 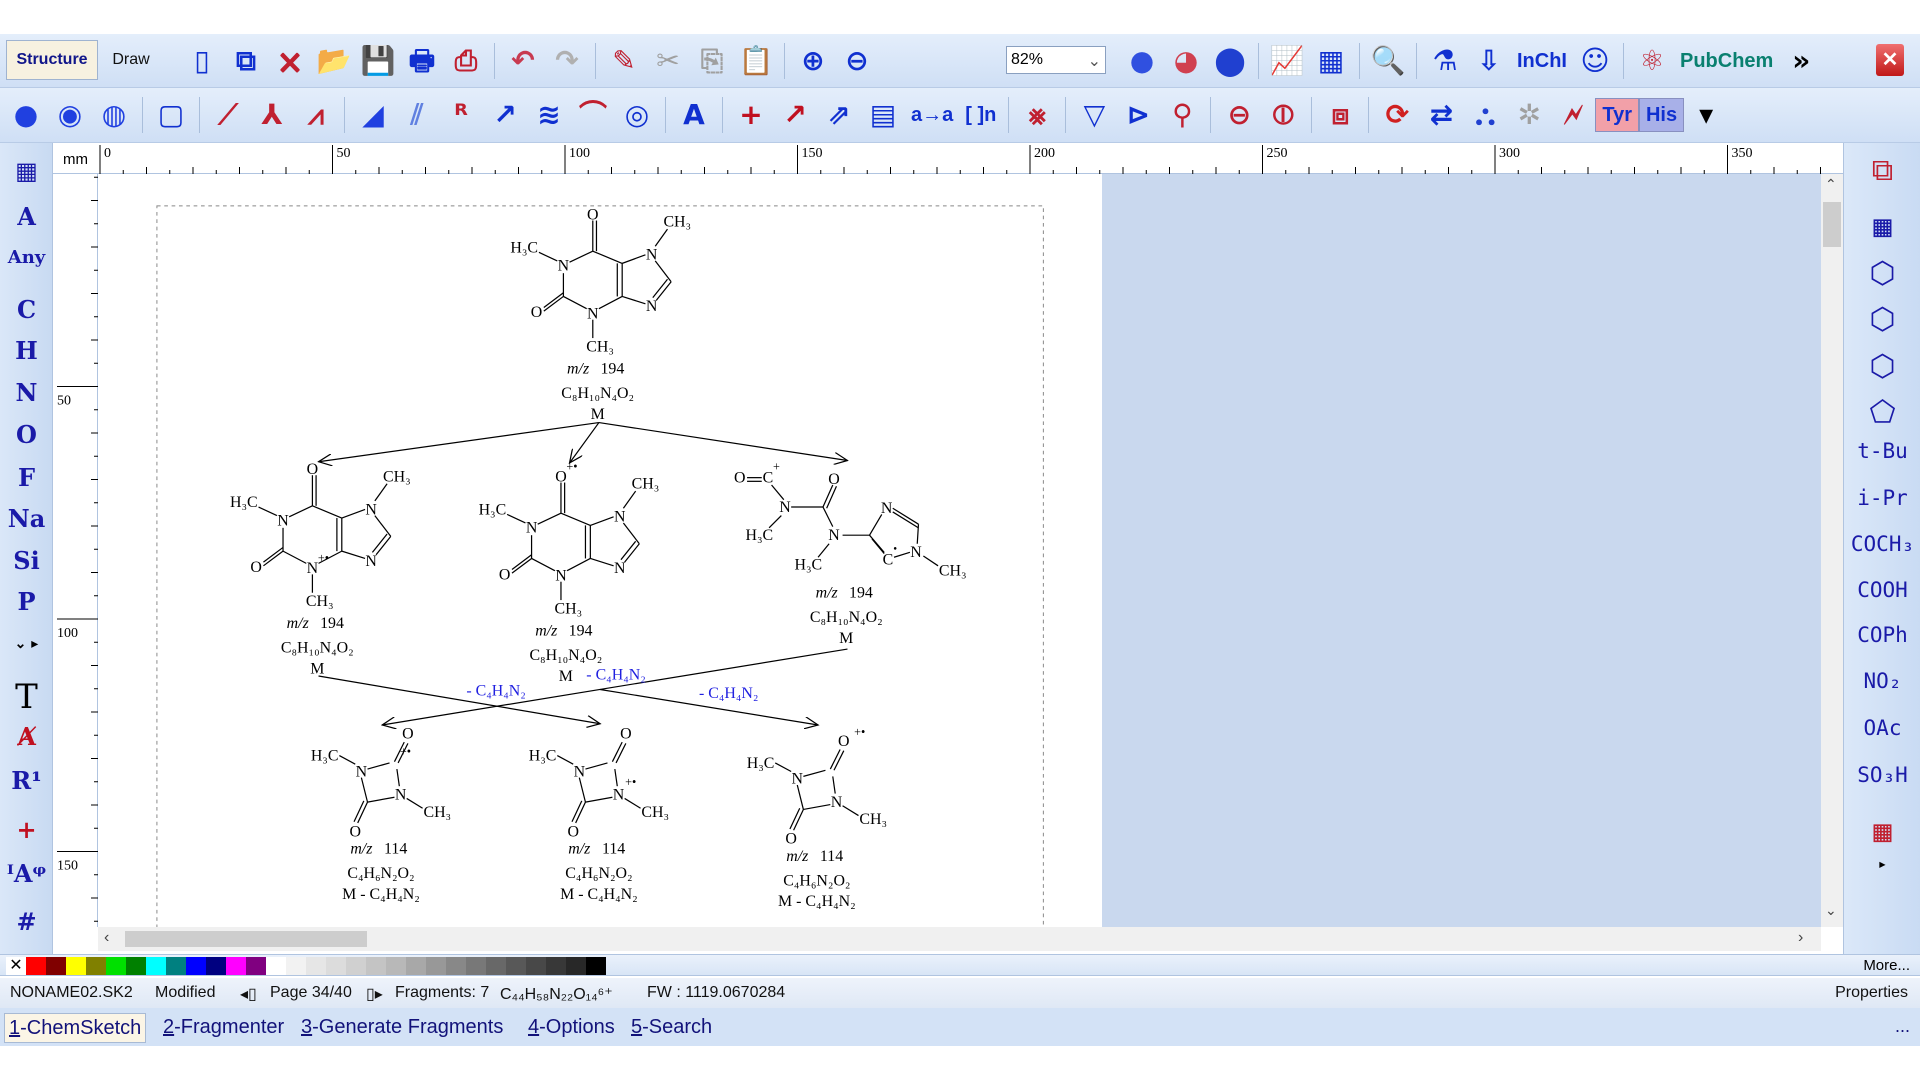 I want to click on table-icon: ▦, so click(x=1331, y=61).